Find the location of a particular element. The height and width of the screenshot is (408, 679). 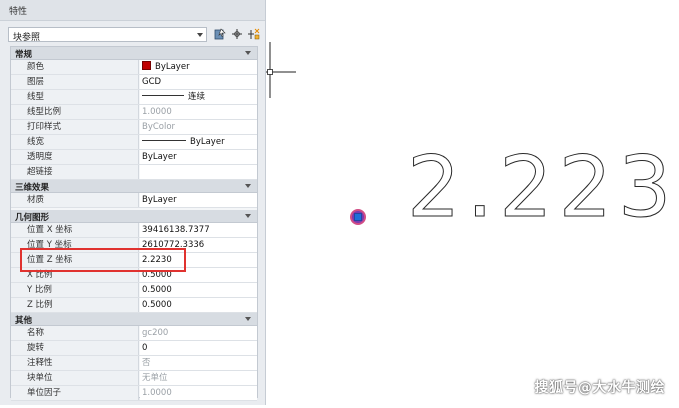

property-value: GCD is located at coordinates (198, 82).